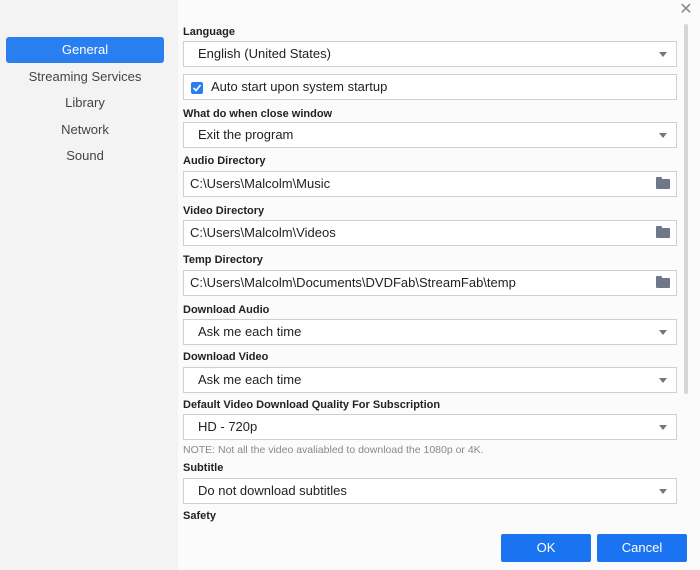  I want to click on download-video-value: Ask me each time, so click(250, 379).